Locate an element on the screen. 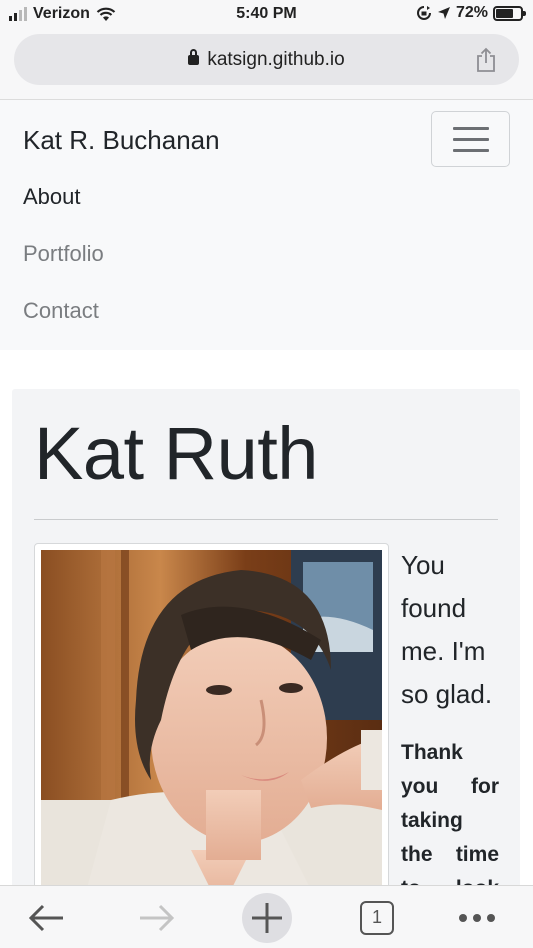  forward-arrow-icon is located at coordinates (157, 917).